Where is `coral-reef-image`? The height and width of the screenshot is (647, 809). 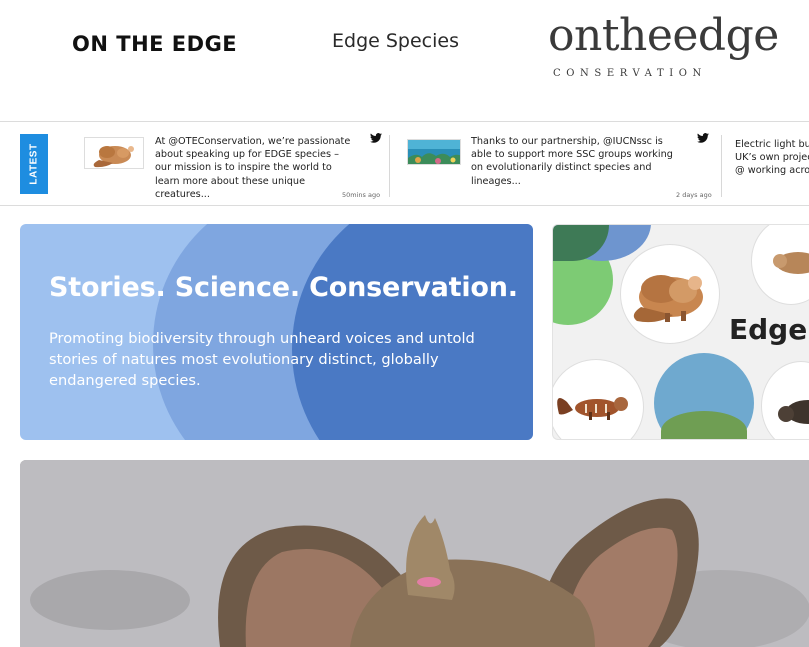
coral-reef-image is located at coordinates (434, 152).